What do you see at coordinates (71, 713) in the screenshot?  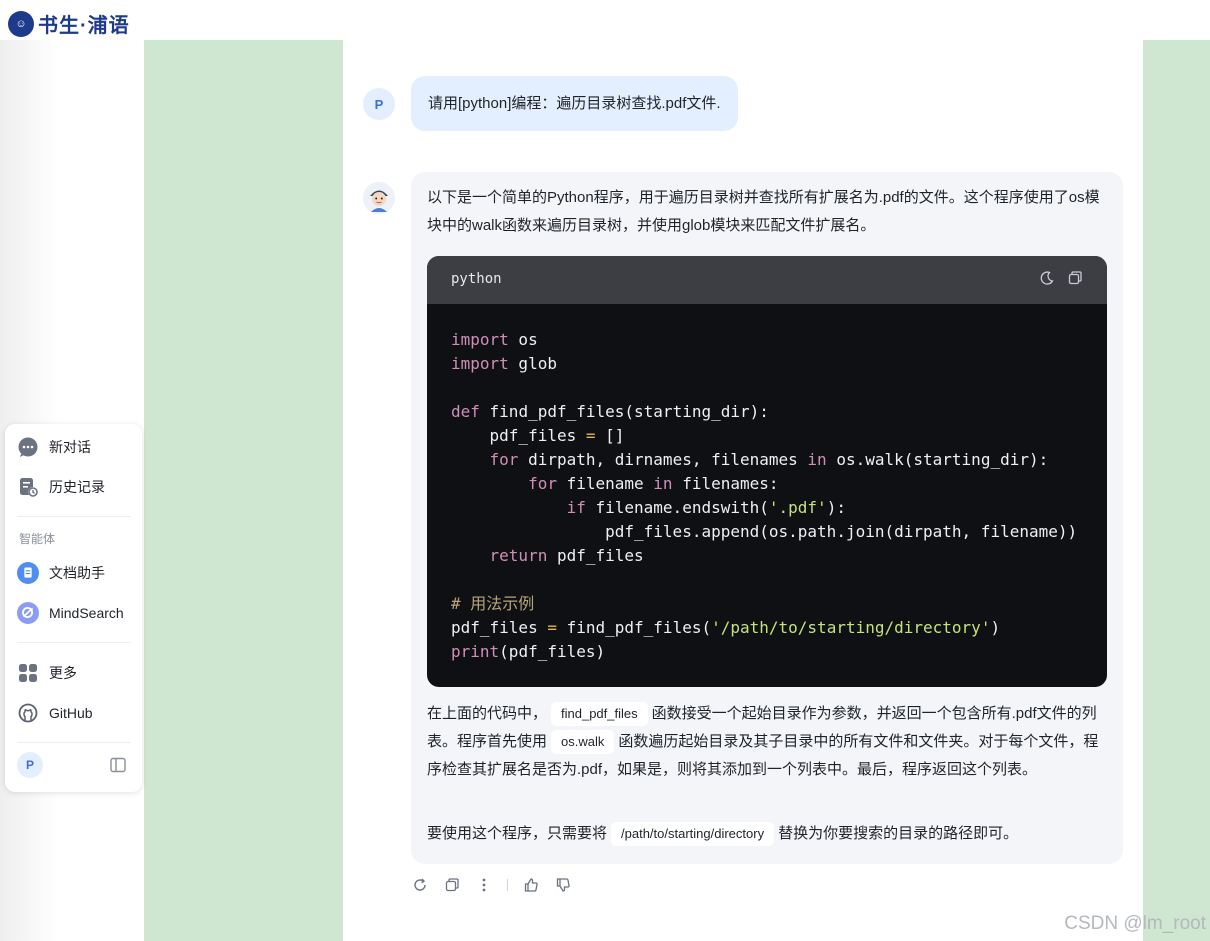 I see `sidebar-item-label: GitHub` at bounding box center [71, 713].